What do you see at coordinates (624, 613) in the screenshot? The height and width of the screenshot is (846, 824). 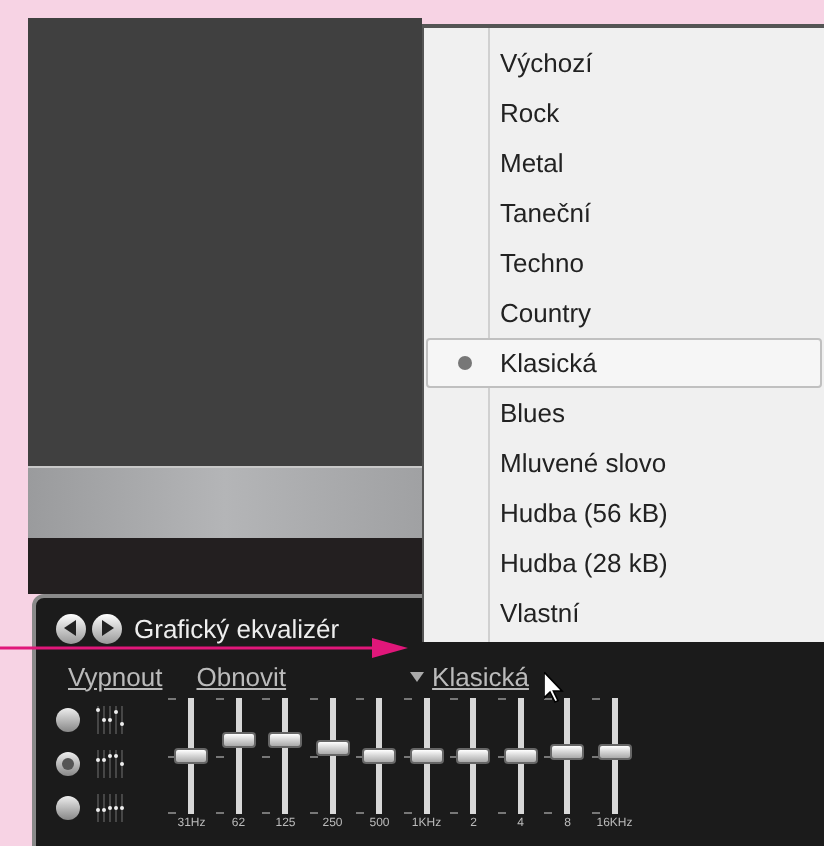 I see `menu-item: Vlastní` at bounding box center [624, 613].